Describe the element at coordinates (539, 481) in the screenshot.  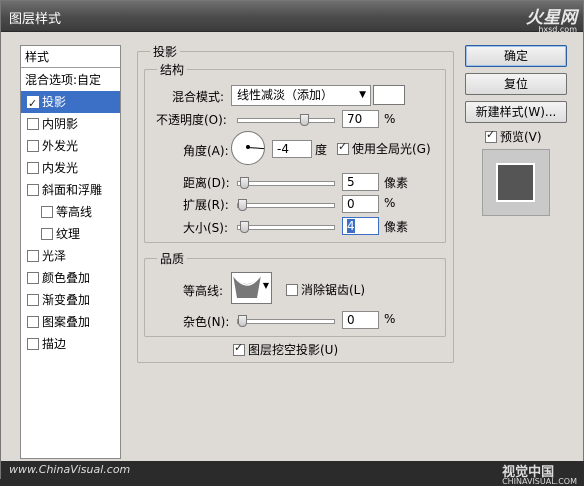
I see `watermark-right-sub: CHINAVISUAL.COM` at that location.